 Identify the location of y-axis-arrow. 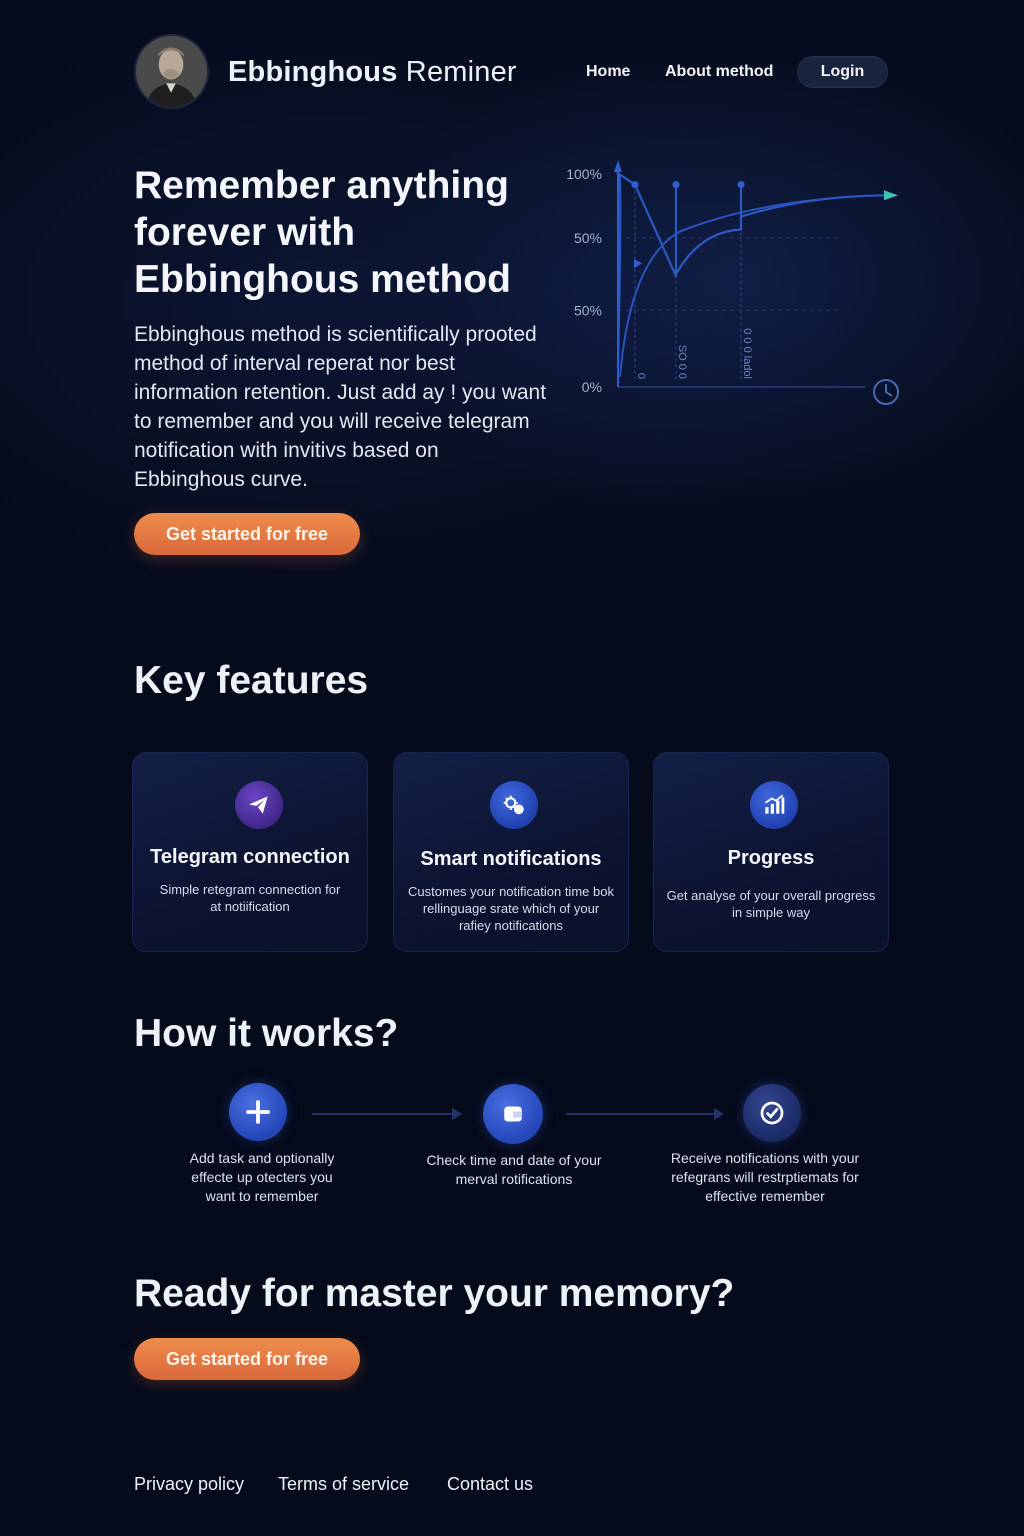
(618, 166).